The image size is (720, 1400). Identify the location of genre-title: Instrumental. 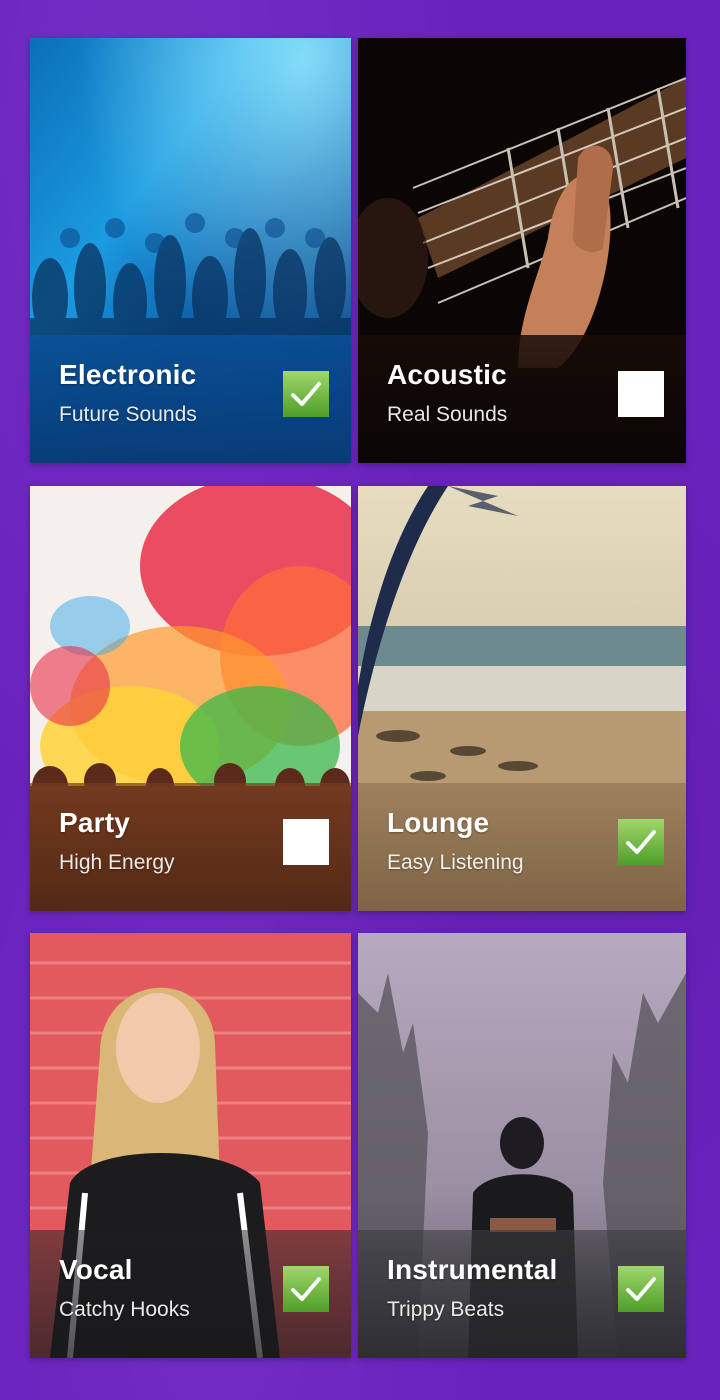
(472, 1269).